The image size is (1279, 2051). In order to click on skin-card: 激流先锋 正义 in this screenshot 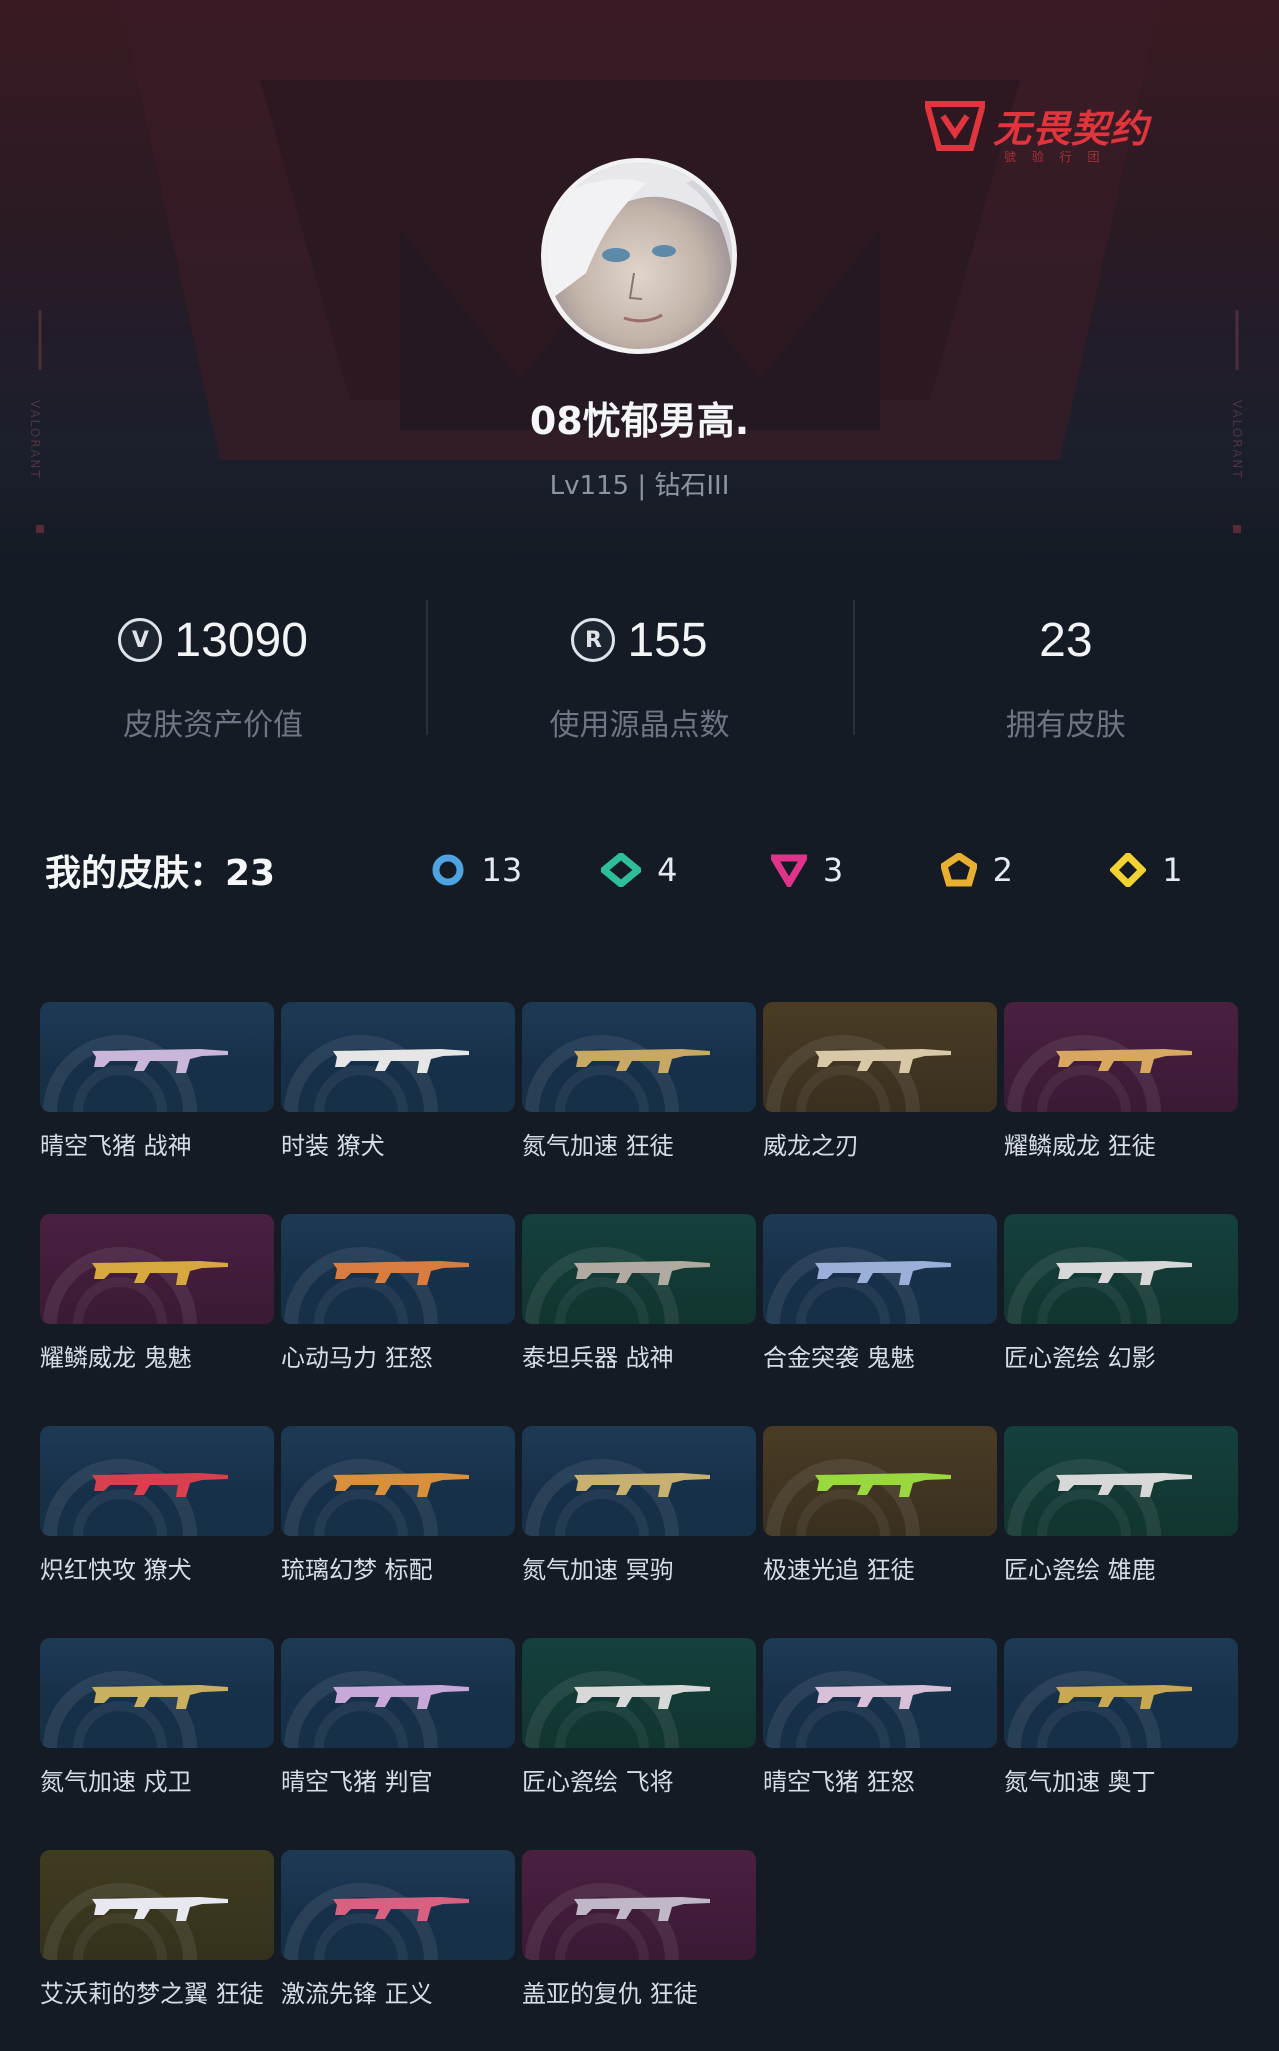, I will do `click(398, 1929)`.